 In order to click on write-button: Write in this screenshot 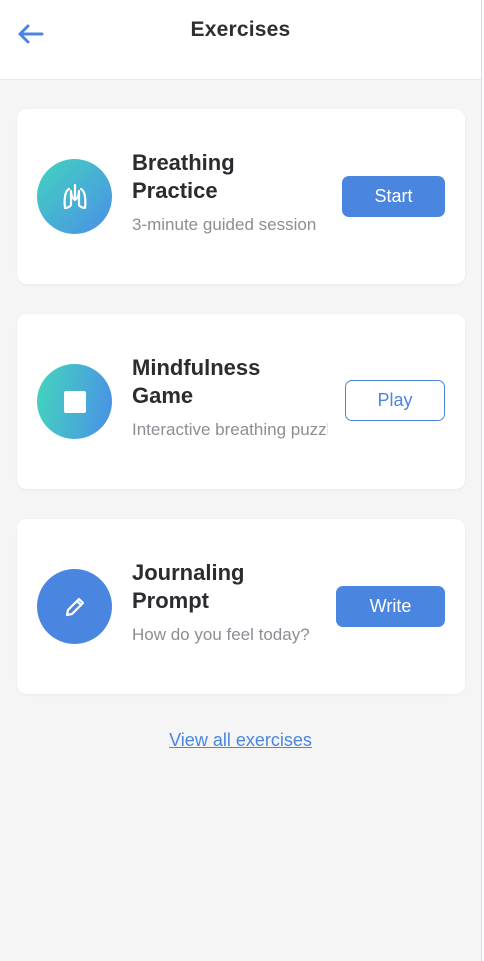, I will do `click(390, 606)`.